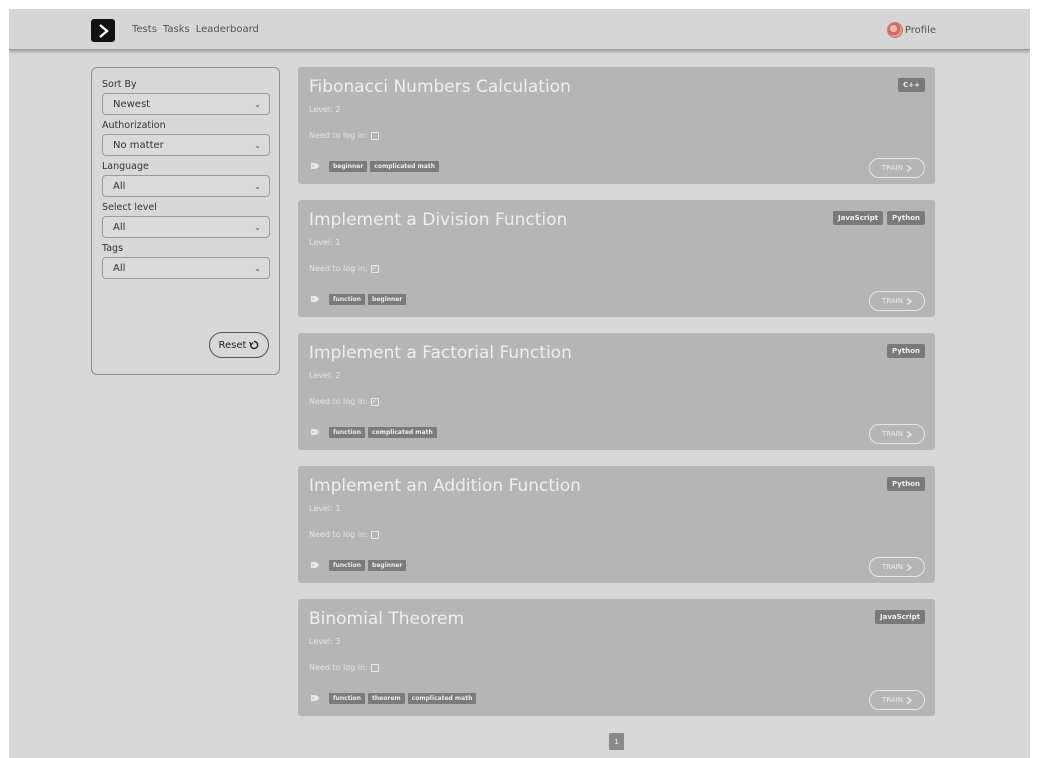 The image size is (1044, 758). Describe the element at coordinates (119, 186) in the screenshot. I see `language-value: All` at that location.